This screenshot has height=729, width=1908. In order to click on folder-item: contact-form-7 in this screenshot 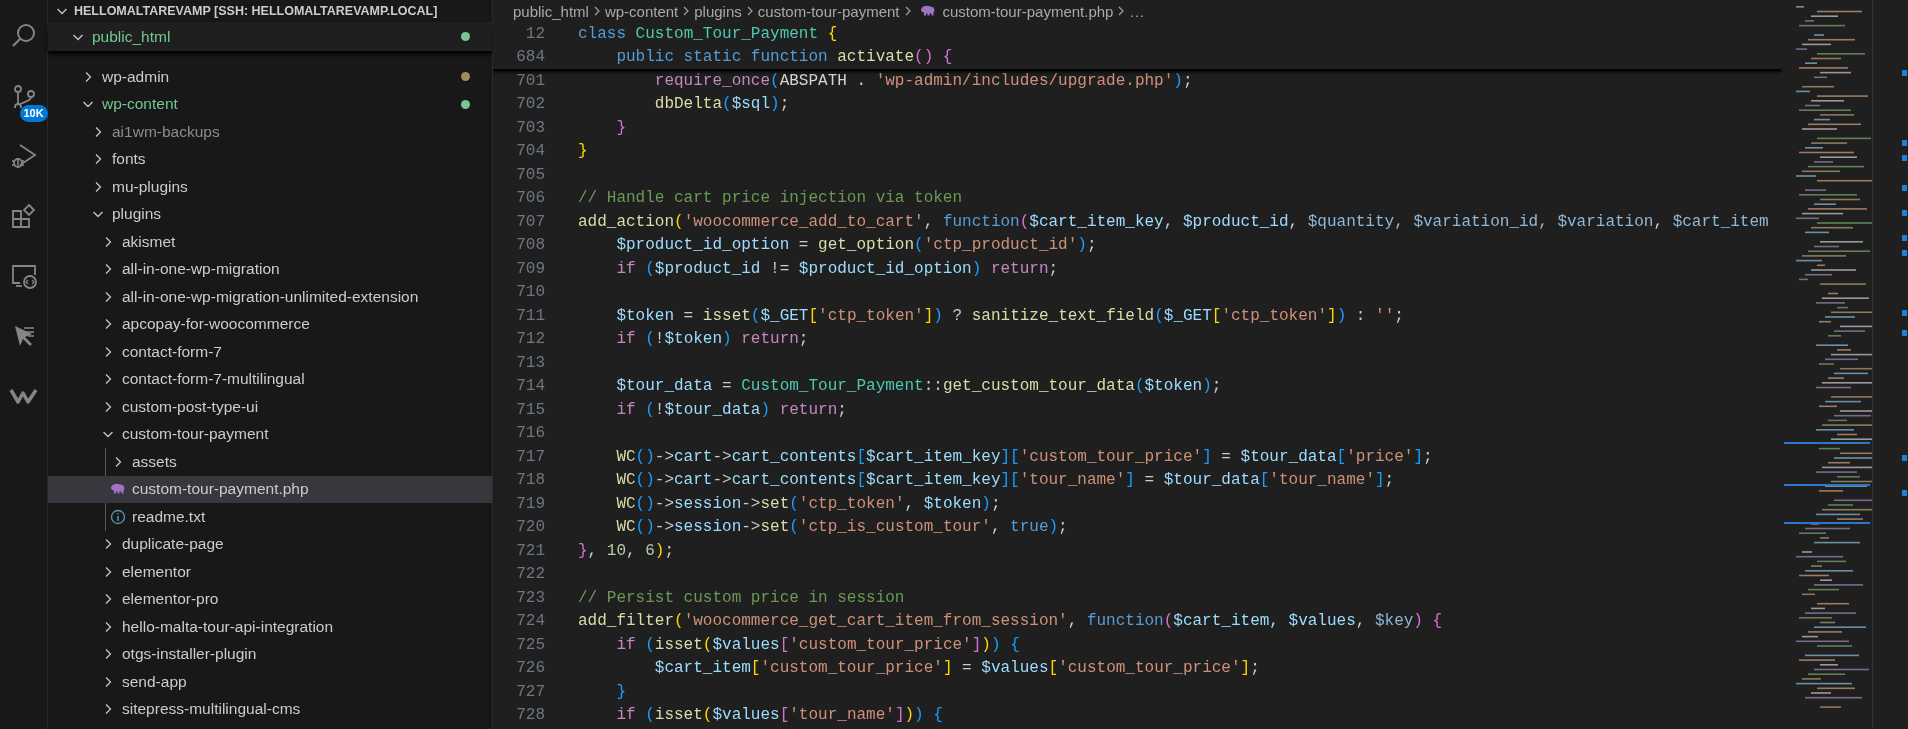, I will do `click(270, 352)`.